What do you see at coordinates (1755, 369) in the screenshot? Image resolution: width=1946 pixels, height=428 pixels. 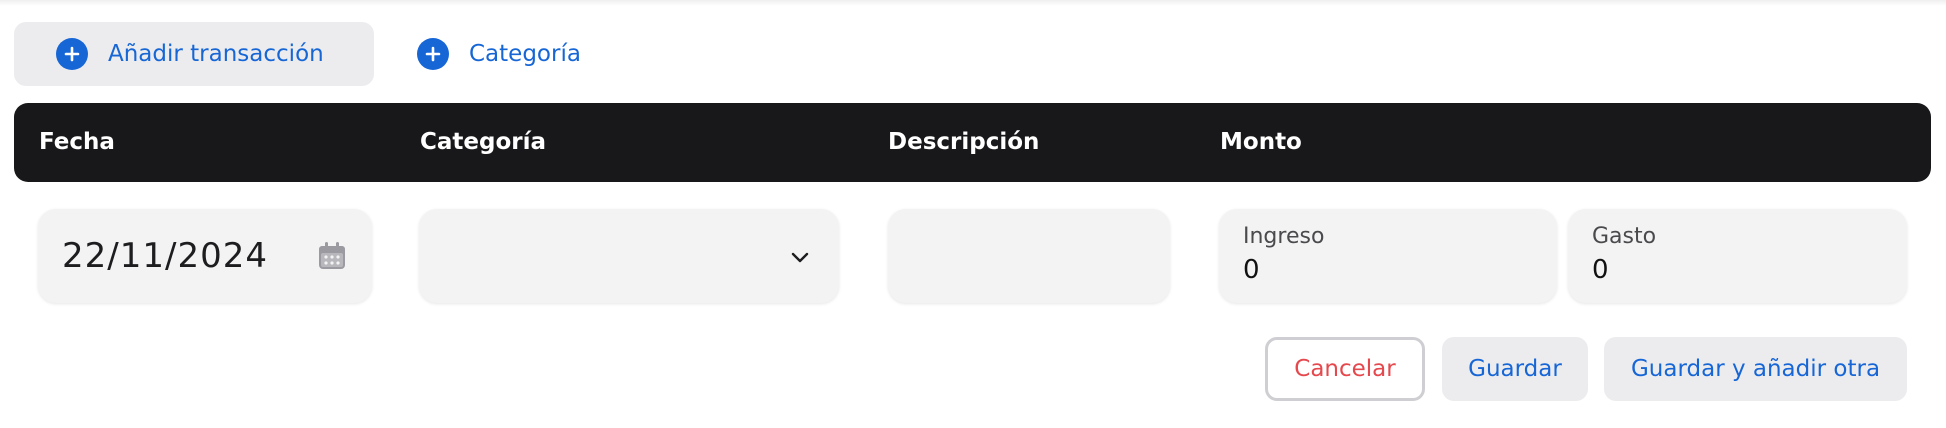 I see `save-and-add-button: Guardar y añadir otra` at bounding box center [1755, 369].